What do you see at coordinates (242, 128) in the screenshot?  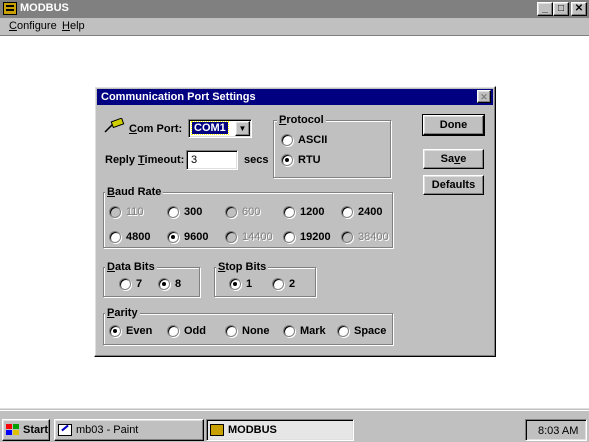 I see `chevron-down-icon: ▼` at bounding box center [242, 128].